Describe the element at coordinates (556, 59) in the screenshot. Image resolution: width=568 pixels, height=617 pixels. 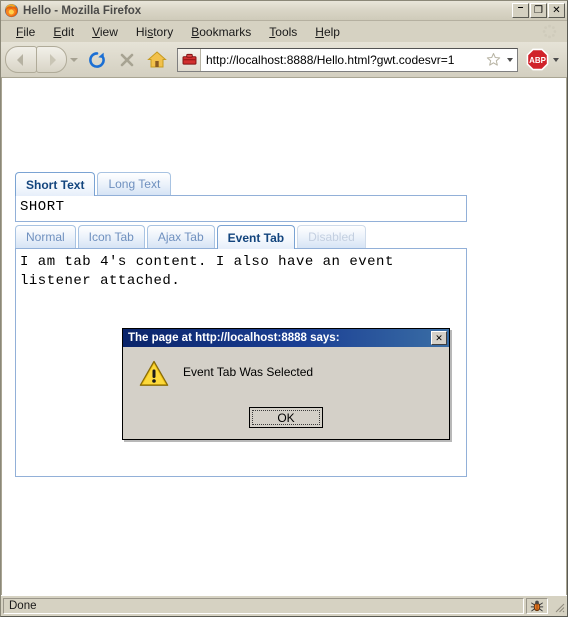
I see `adblock-dropdown-icon` at that location.